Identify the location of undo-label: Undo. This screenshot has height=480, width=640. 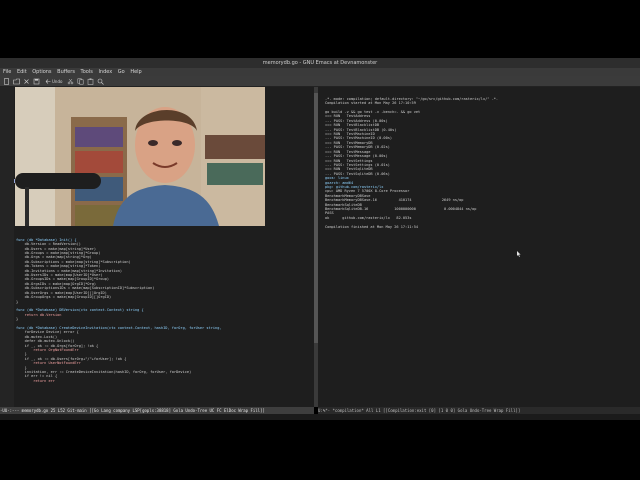
(57, 81).